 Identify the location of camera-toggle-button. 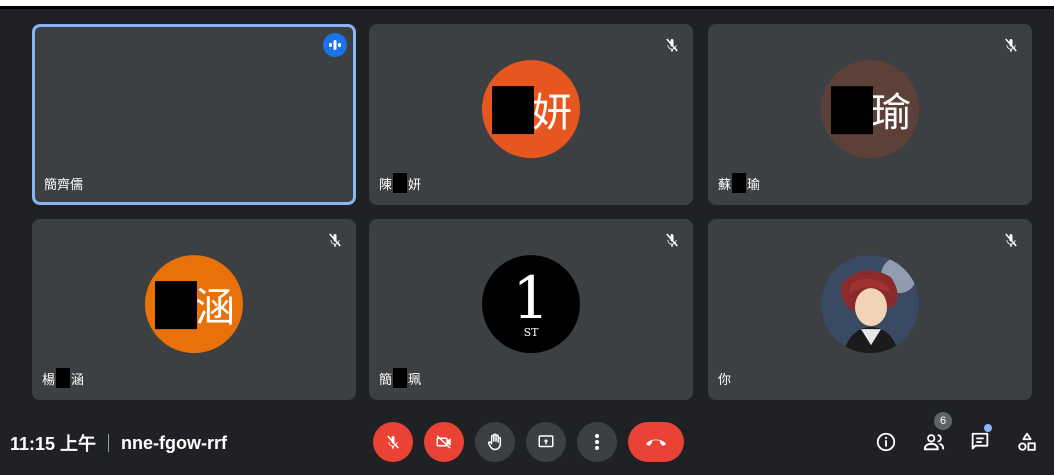
(444, 442).